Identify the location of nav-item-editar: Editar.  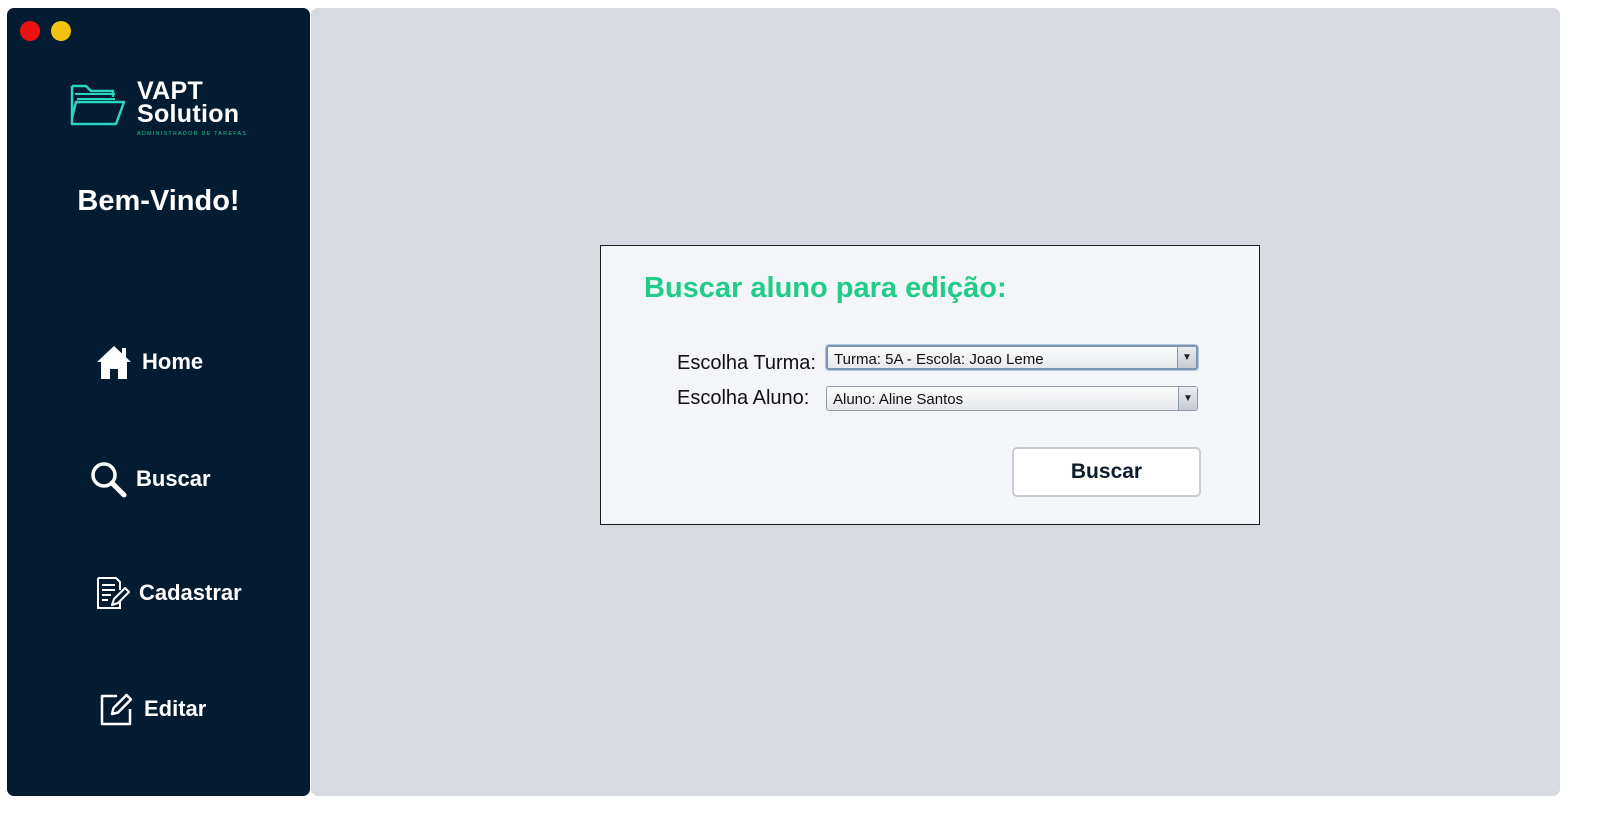
(151, 709).